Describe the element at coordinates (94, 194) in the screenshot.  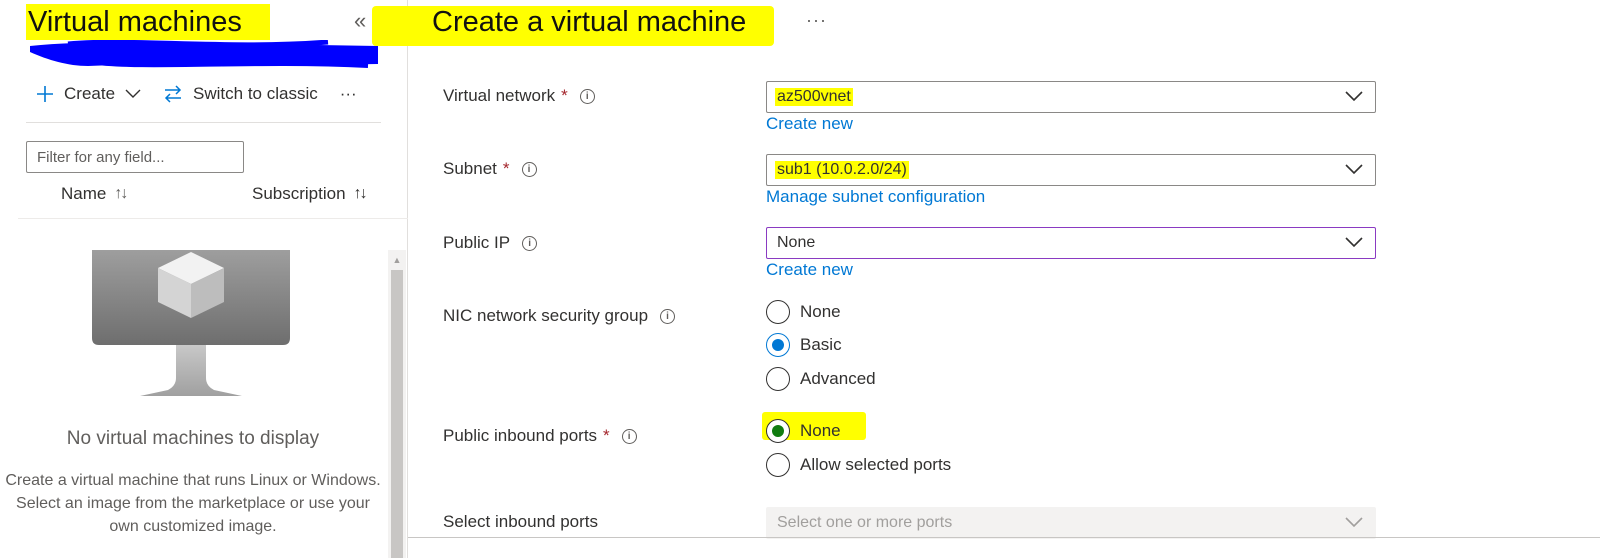
I see `column-header-name: Name ↑↓` at that location.